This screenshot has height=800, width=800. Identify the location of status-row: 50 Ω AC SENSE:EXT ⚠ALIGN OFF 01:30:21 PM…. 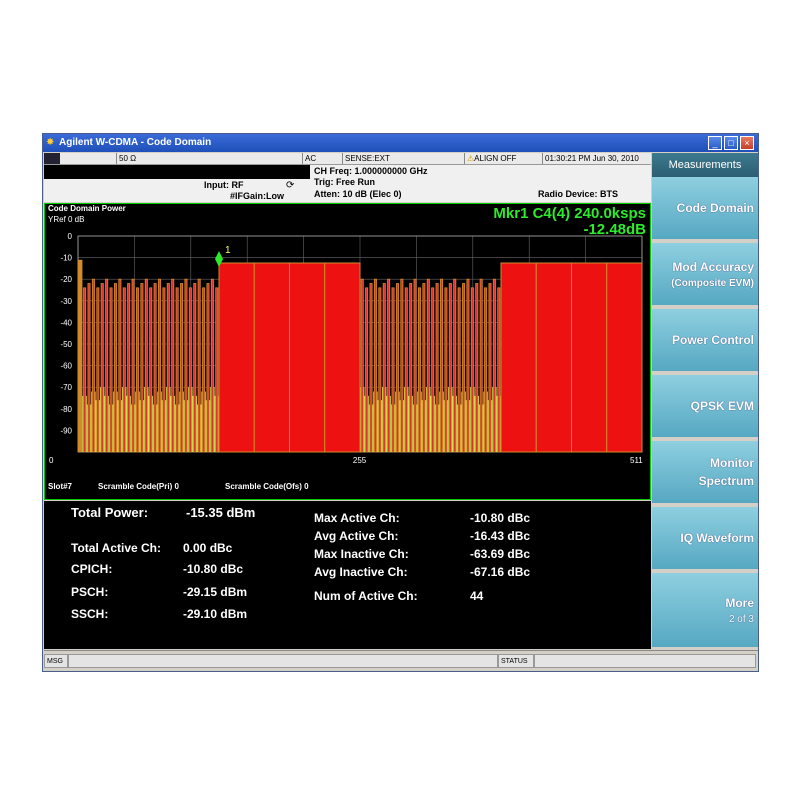
(347, 159).